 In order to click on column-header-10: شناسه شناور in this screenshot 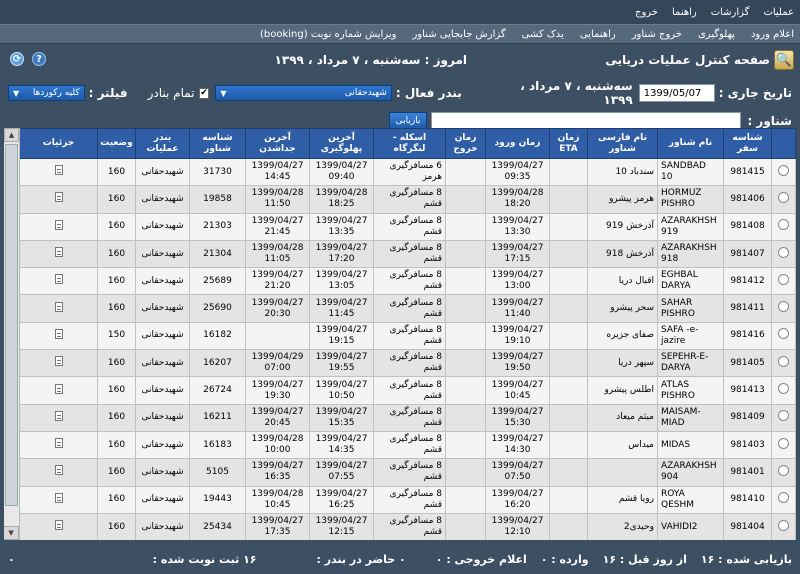, I will do `click(217, 143)`.